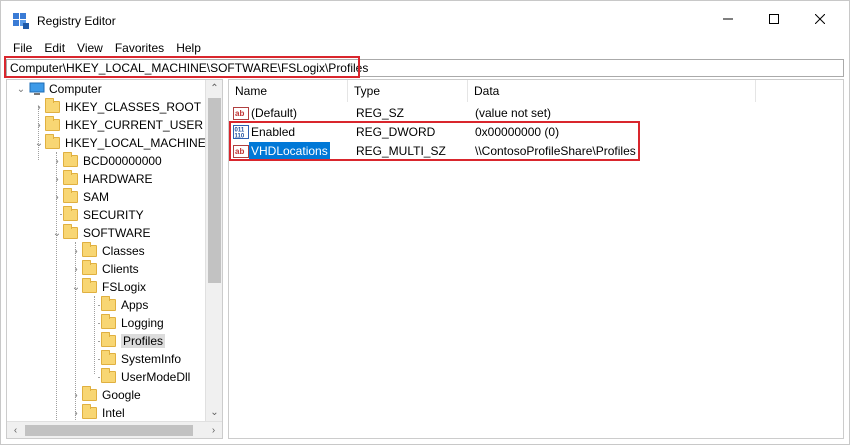  I want to click on tree-item-label: SAM, so click(96, 197).